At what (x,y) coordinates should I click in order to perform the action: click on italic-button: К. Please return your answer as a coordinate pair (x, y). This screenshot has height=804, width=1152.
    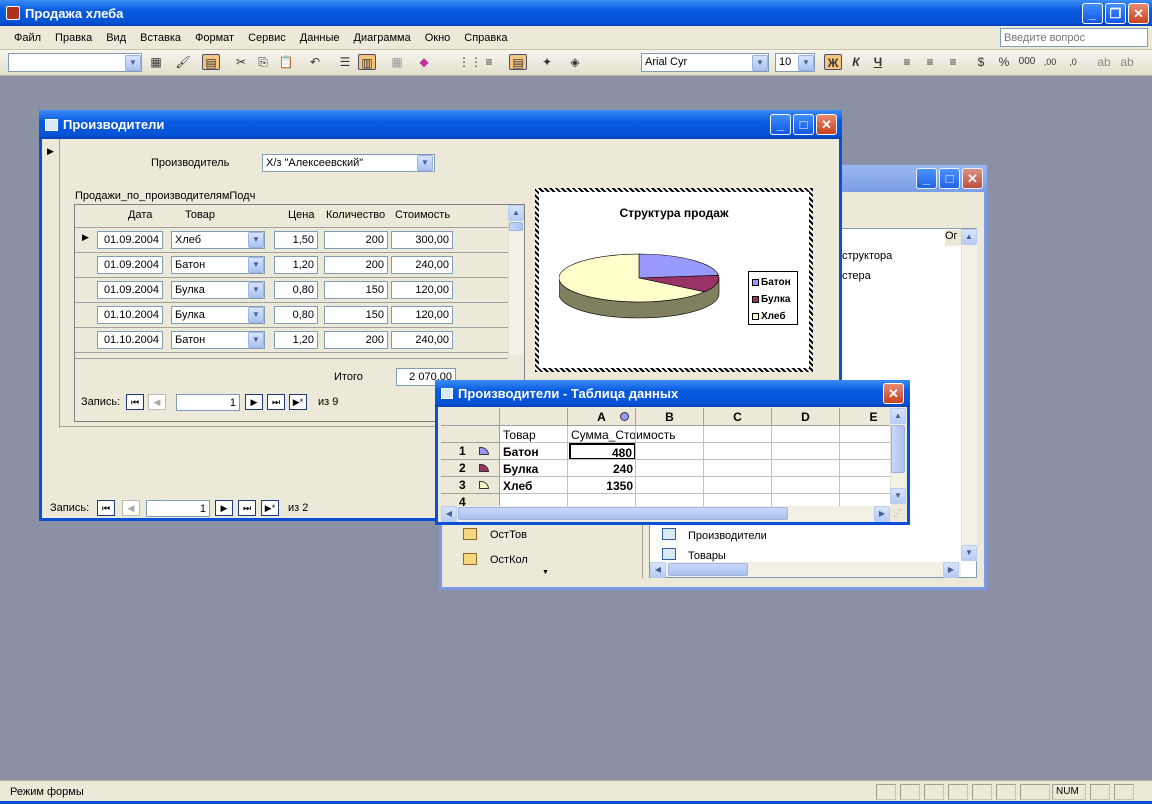
    Looking at the image, I should click on (856, 62).